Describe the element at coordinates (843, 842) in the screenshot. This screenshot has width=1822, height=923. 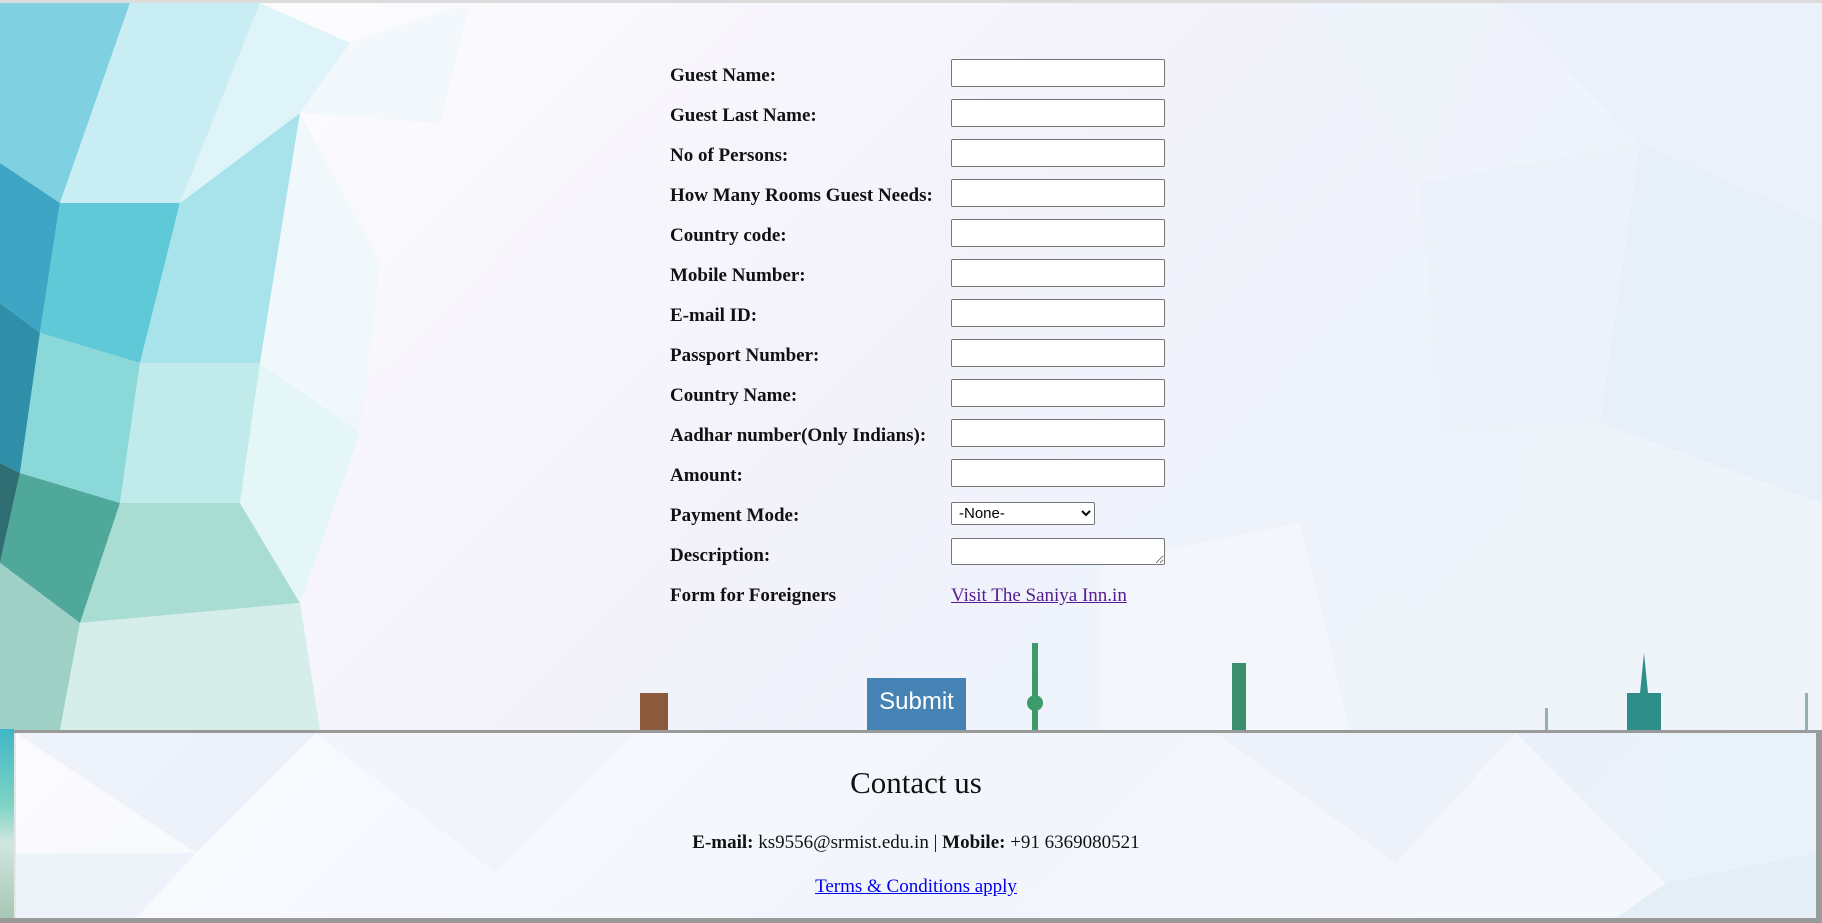
I see `email-value: ks9556@srmist.edu.in` at that location.